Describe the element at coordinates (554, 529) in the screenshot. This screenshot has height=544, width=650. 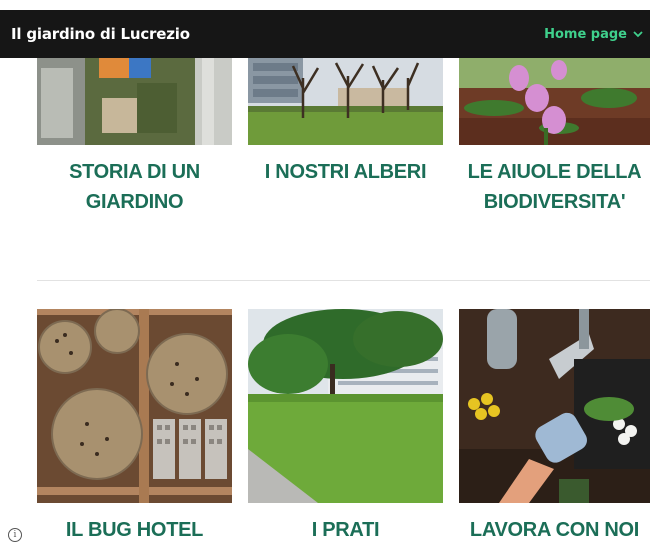
I see `card-lavora-title: LAVORA CON NOI` at that location.